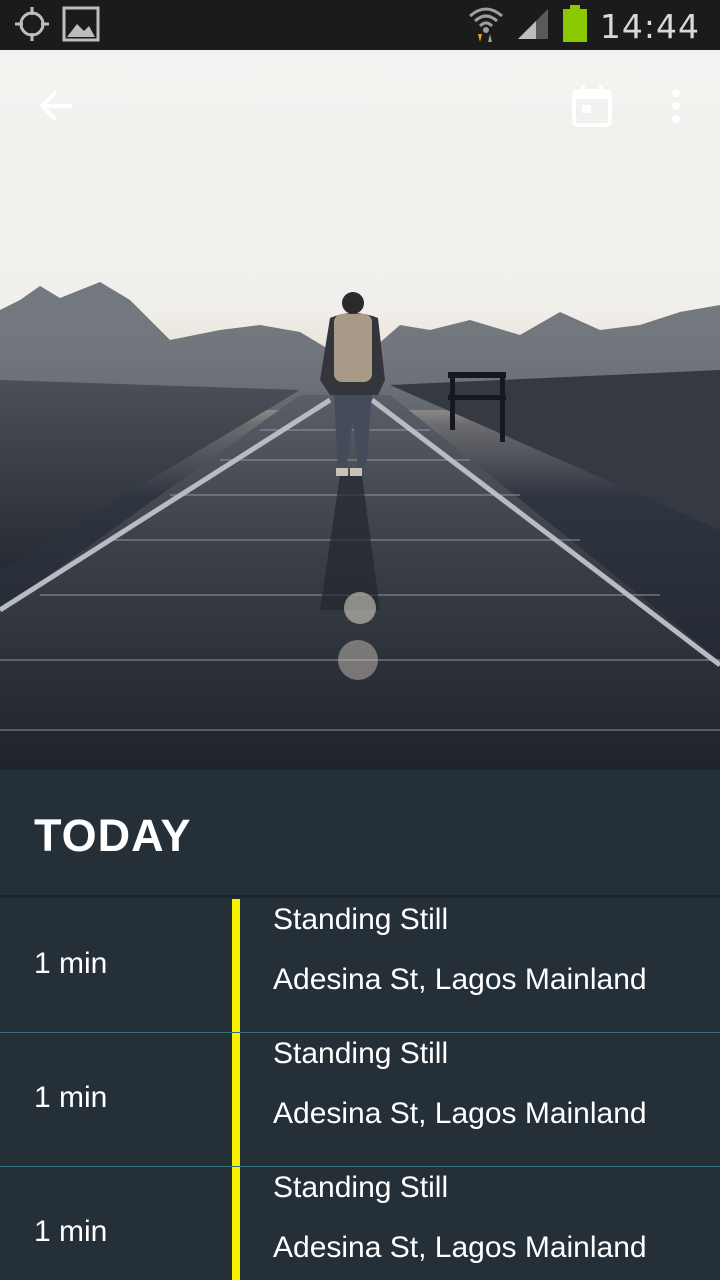  I want to click on calendar-button, so click(592, 108).